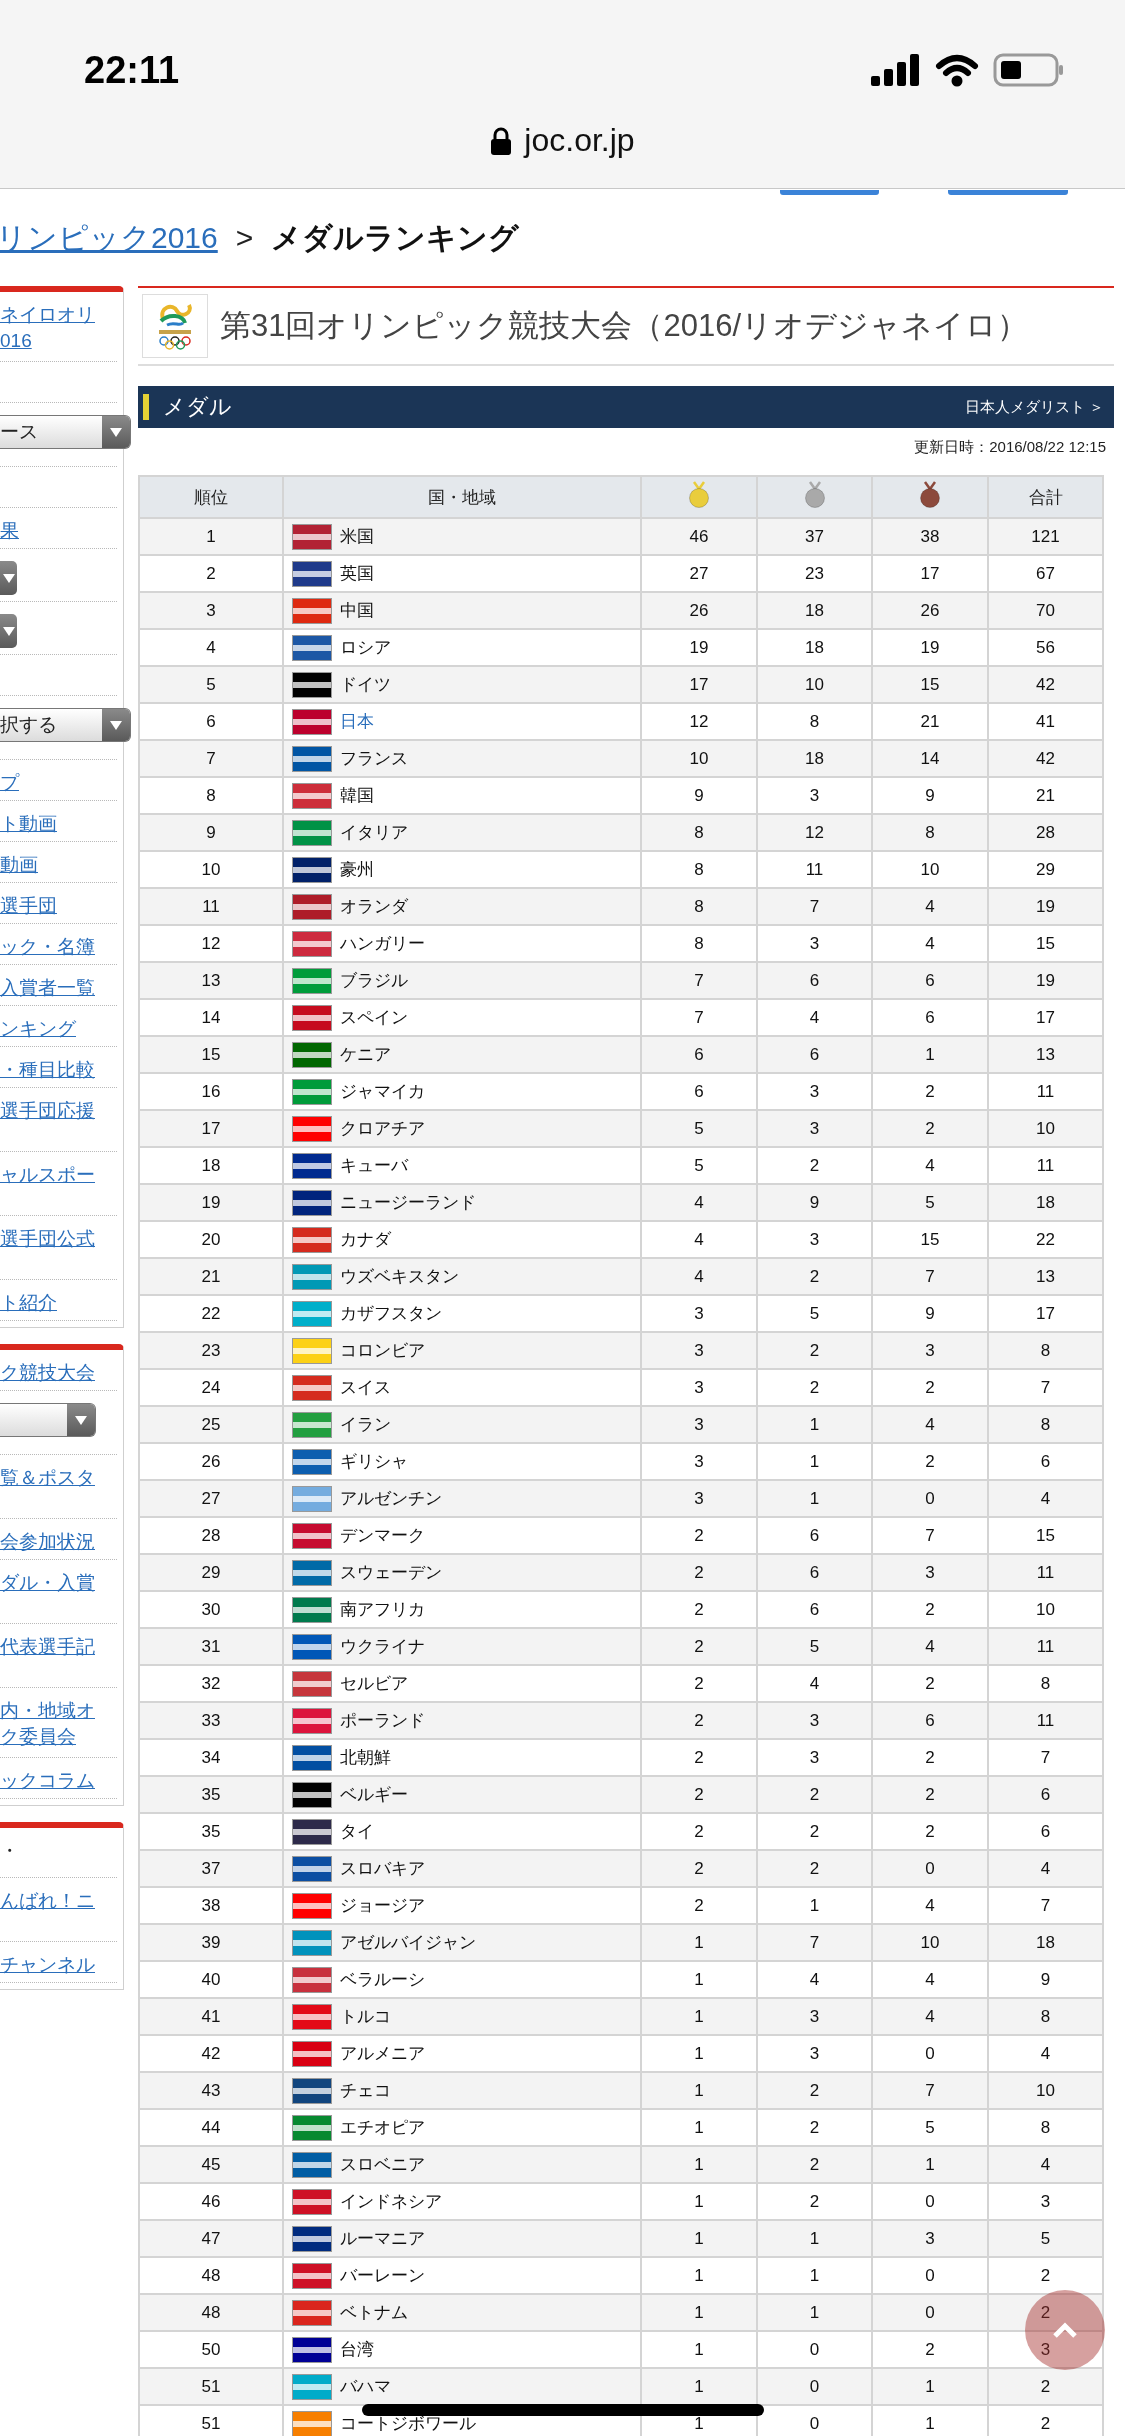 Image resolution: width=1125 pixels, height=2436 pixels. Describe the element at coordinates (47, 1070) in the screenshot. I see `sidebar-link: ・種目比較` at that location.